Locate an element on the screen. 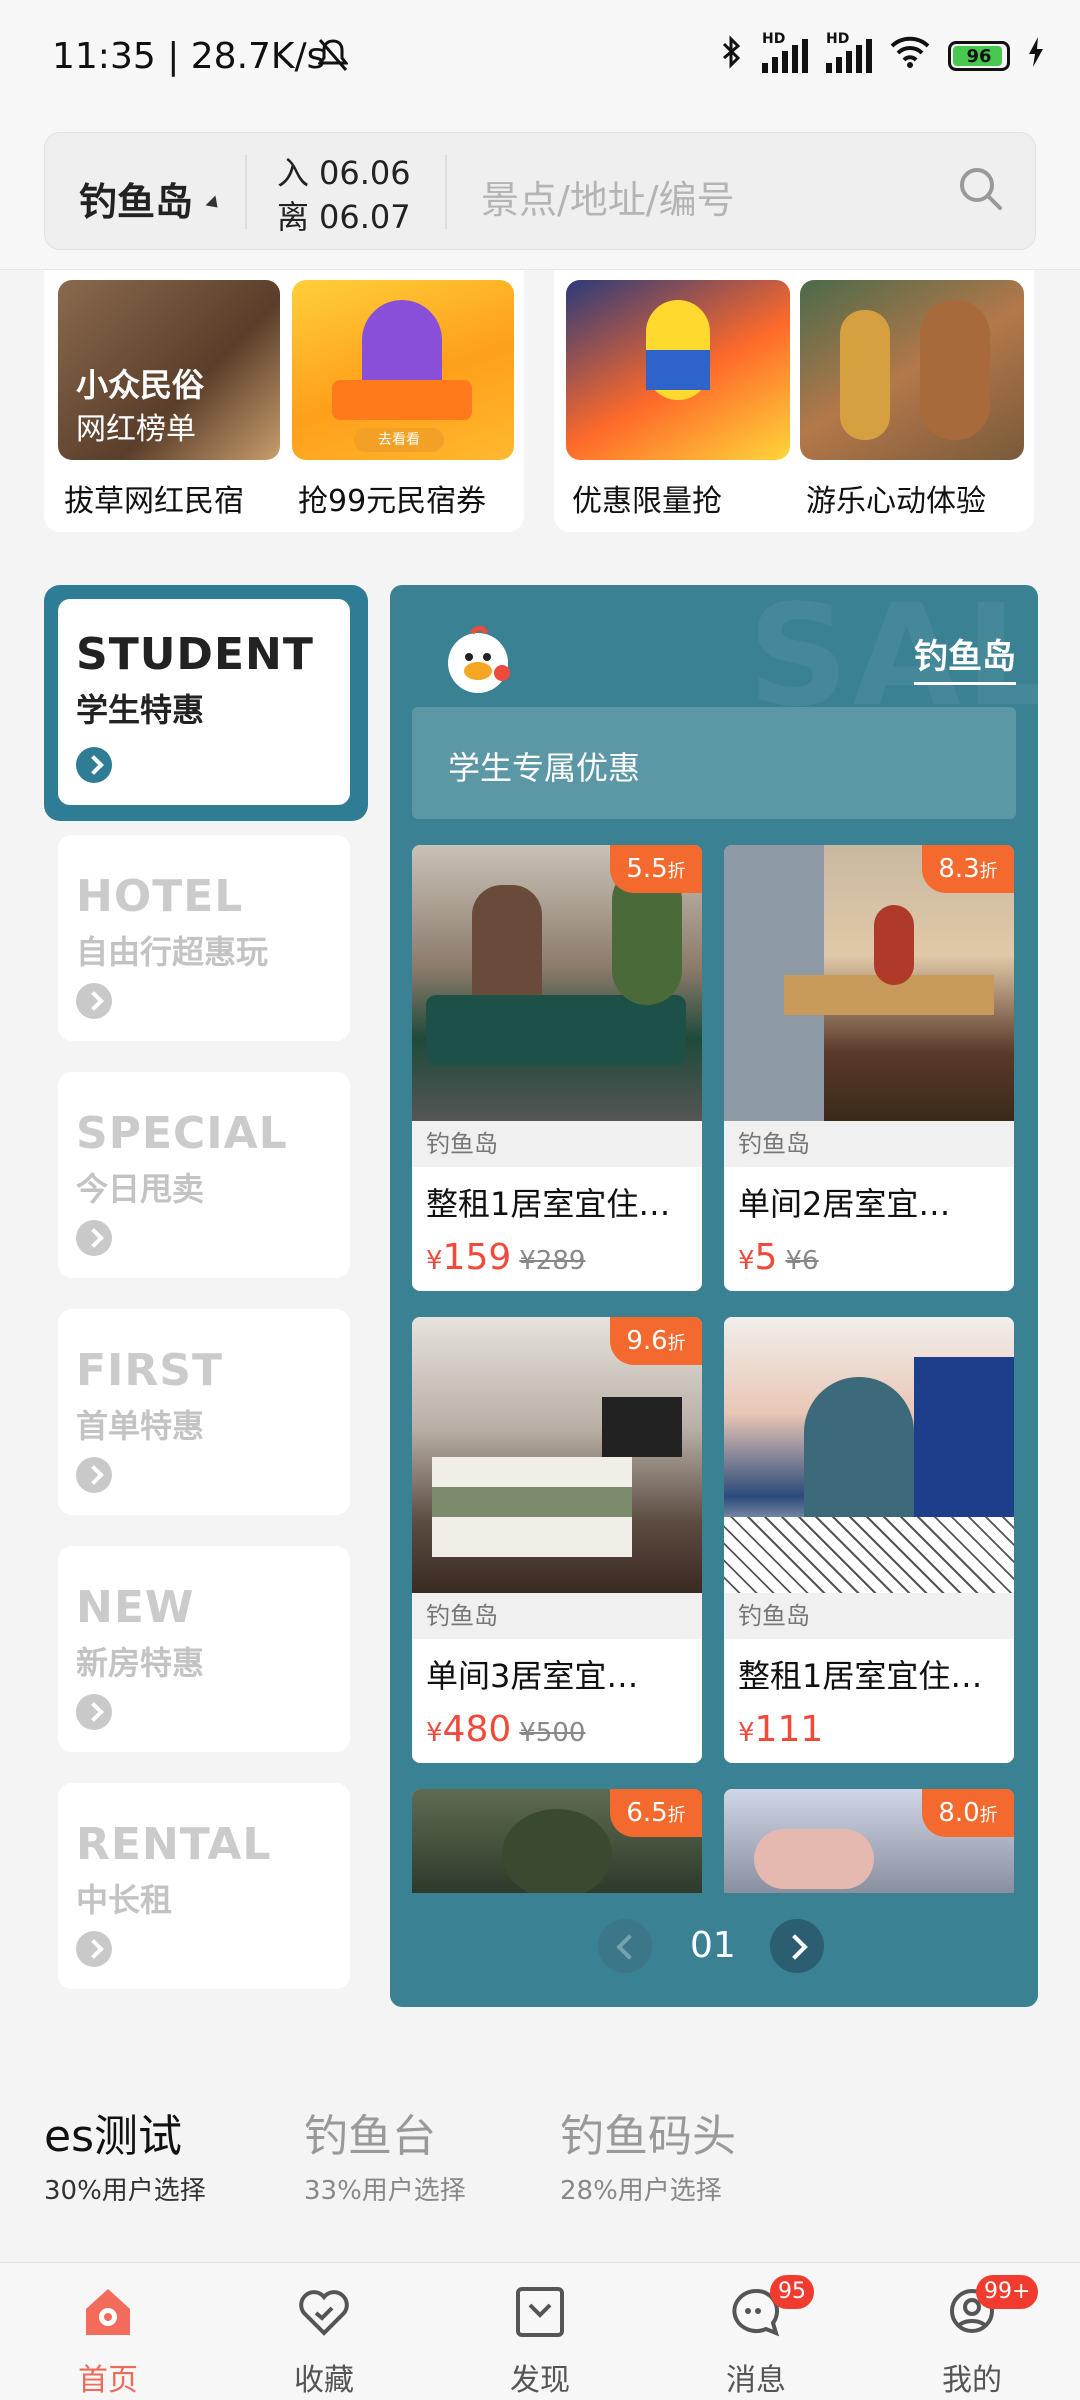 This screenshot has width=1080, height=2400. next-page-button is located at coordinates (797, 1946).